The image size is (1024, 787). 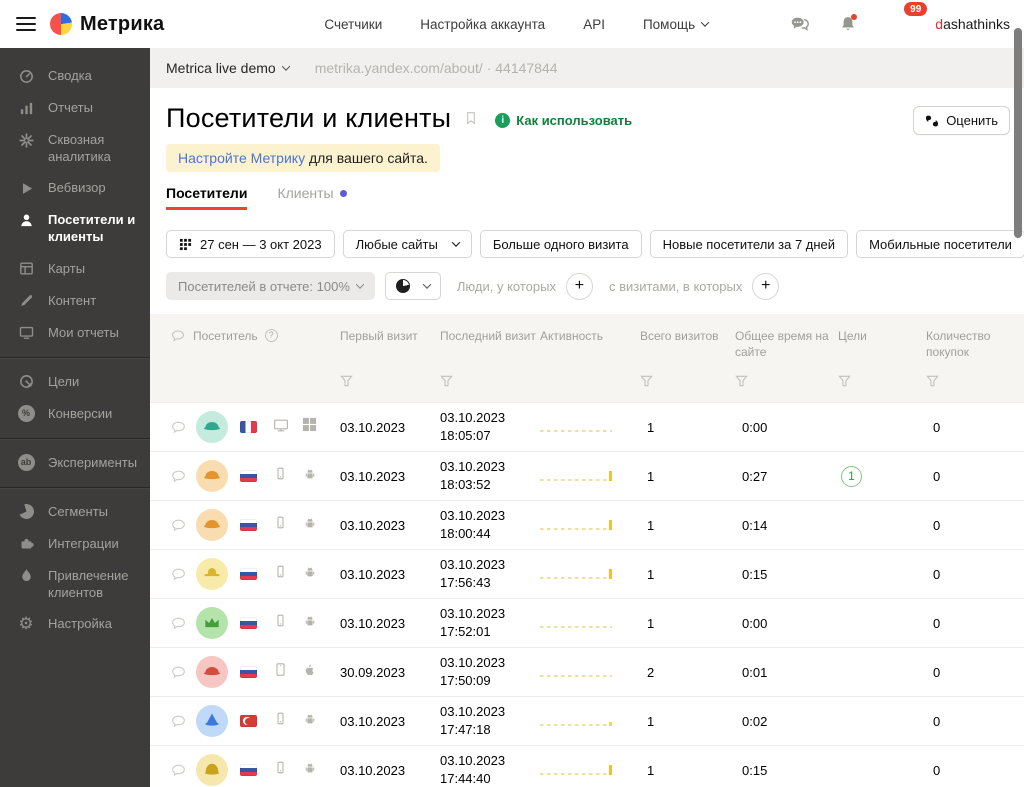 I want to click on filter-mobile-visitors: Мобильные посетители, so click(x=940, y=244).